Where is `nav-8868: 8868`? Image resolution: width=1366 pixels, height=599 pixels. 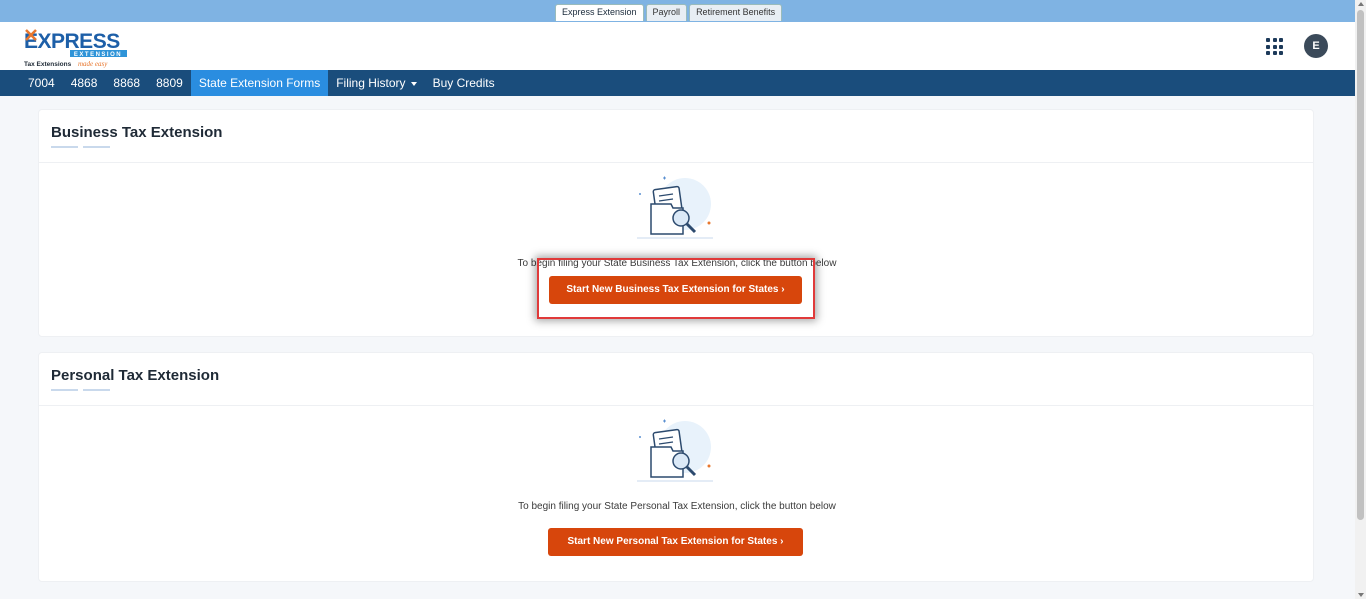
nav-8868: 8868 is located at coordinates (126, 83).